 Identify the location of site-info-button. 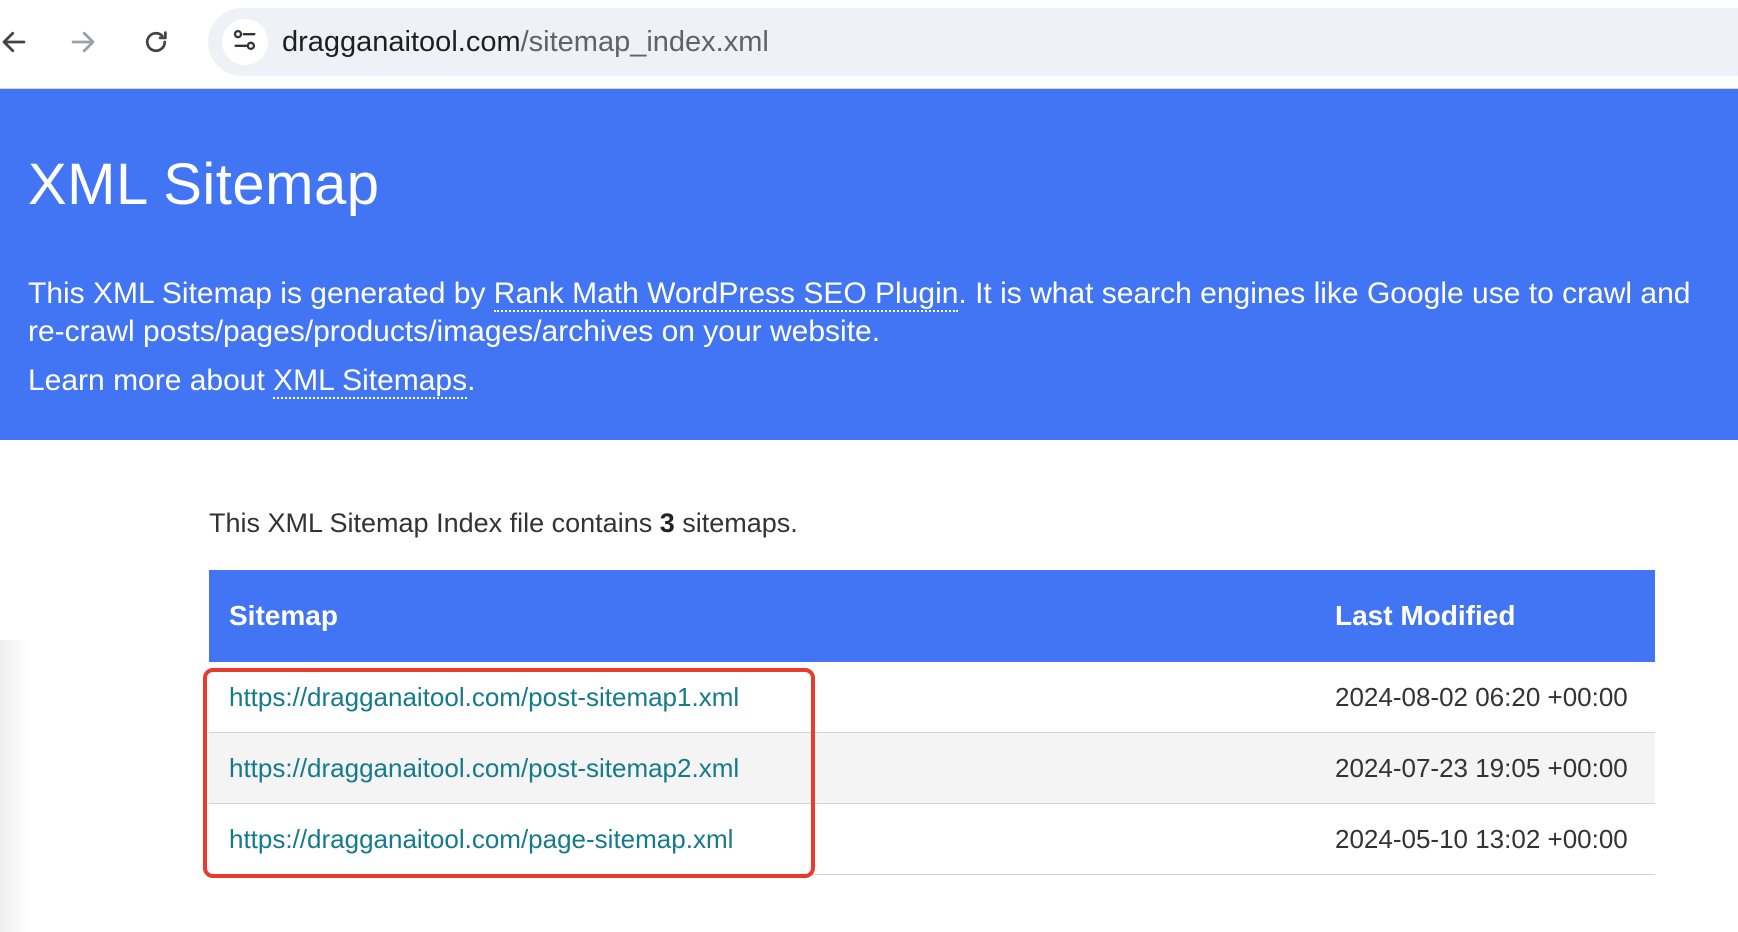
(245, 42).